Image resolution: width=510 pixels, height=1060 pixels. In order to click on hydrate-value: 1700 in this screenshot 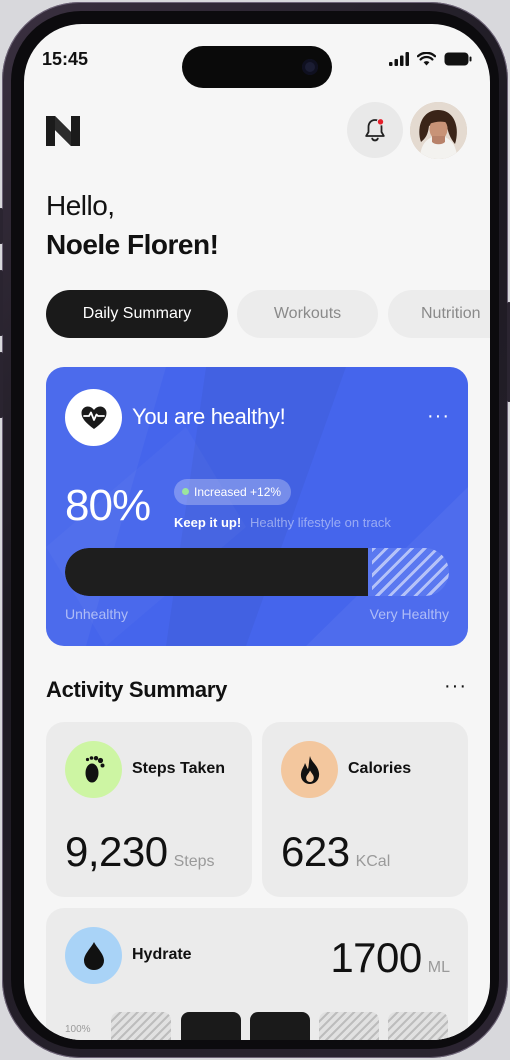, I will do `click(376, 957)`.